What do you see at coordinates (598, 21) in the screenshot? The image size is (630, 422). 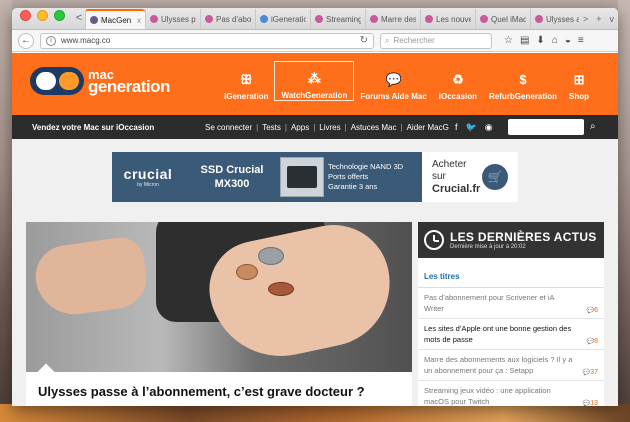 I see `new-tab-button: +` at bounding box center [598, 21].